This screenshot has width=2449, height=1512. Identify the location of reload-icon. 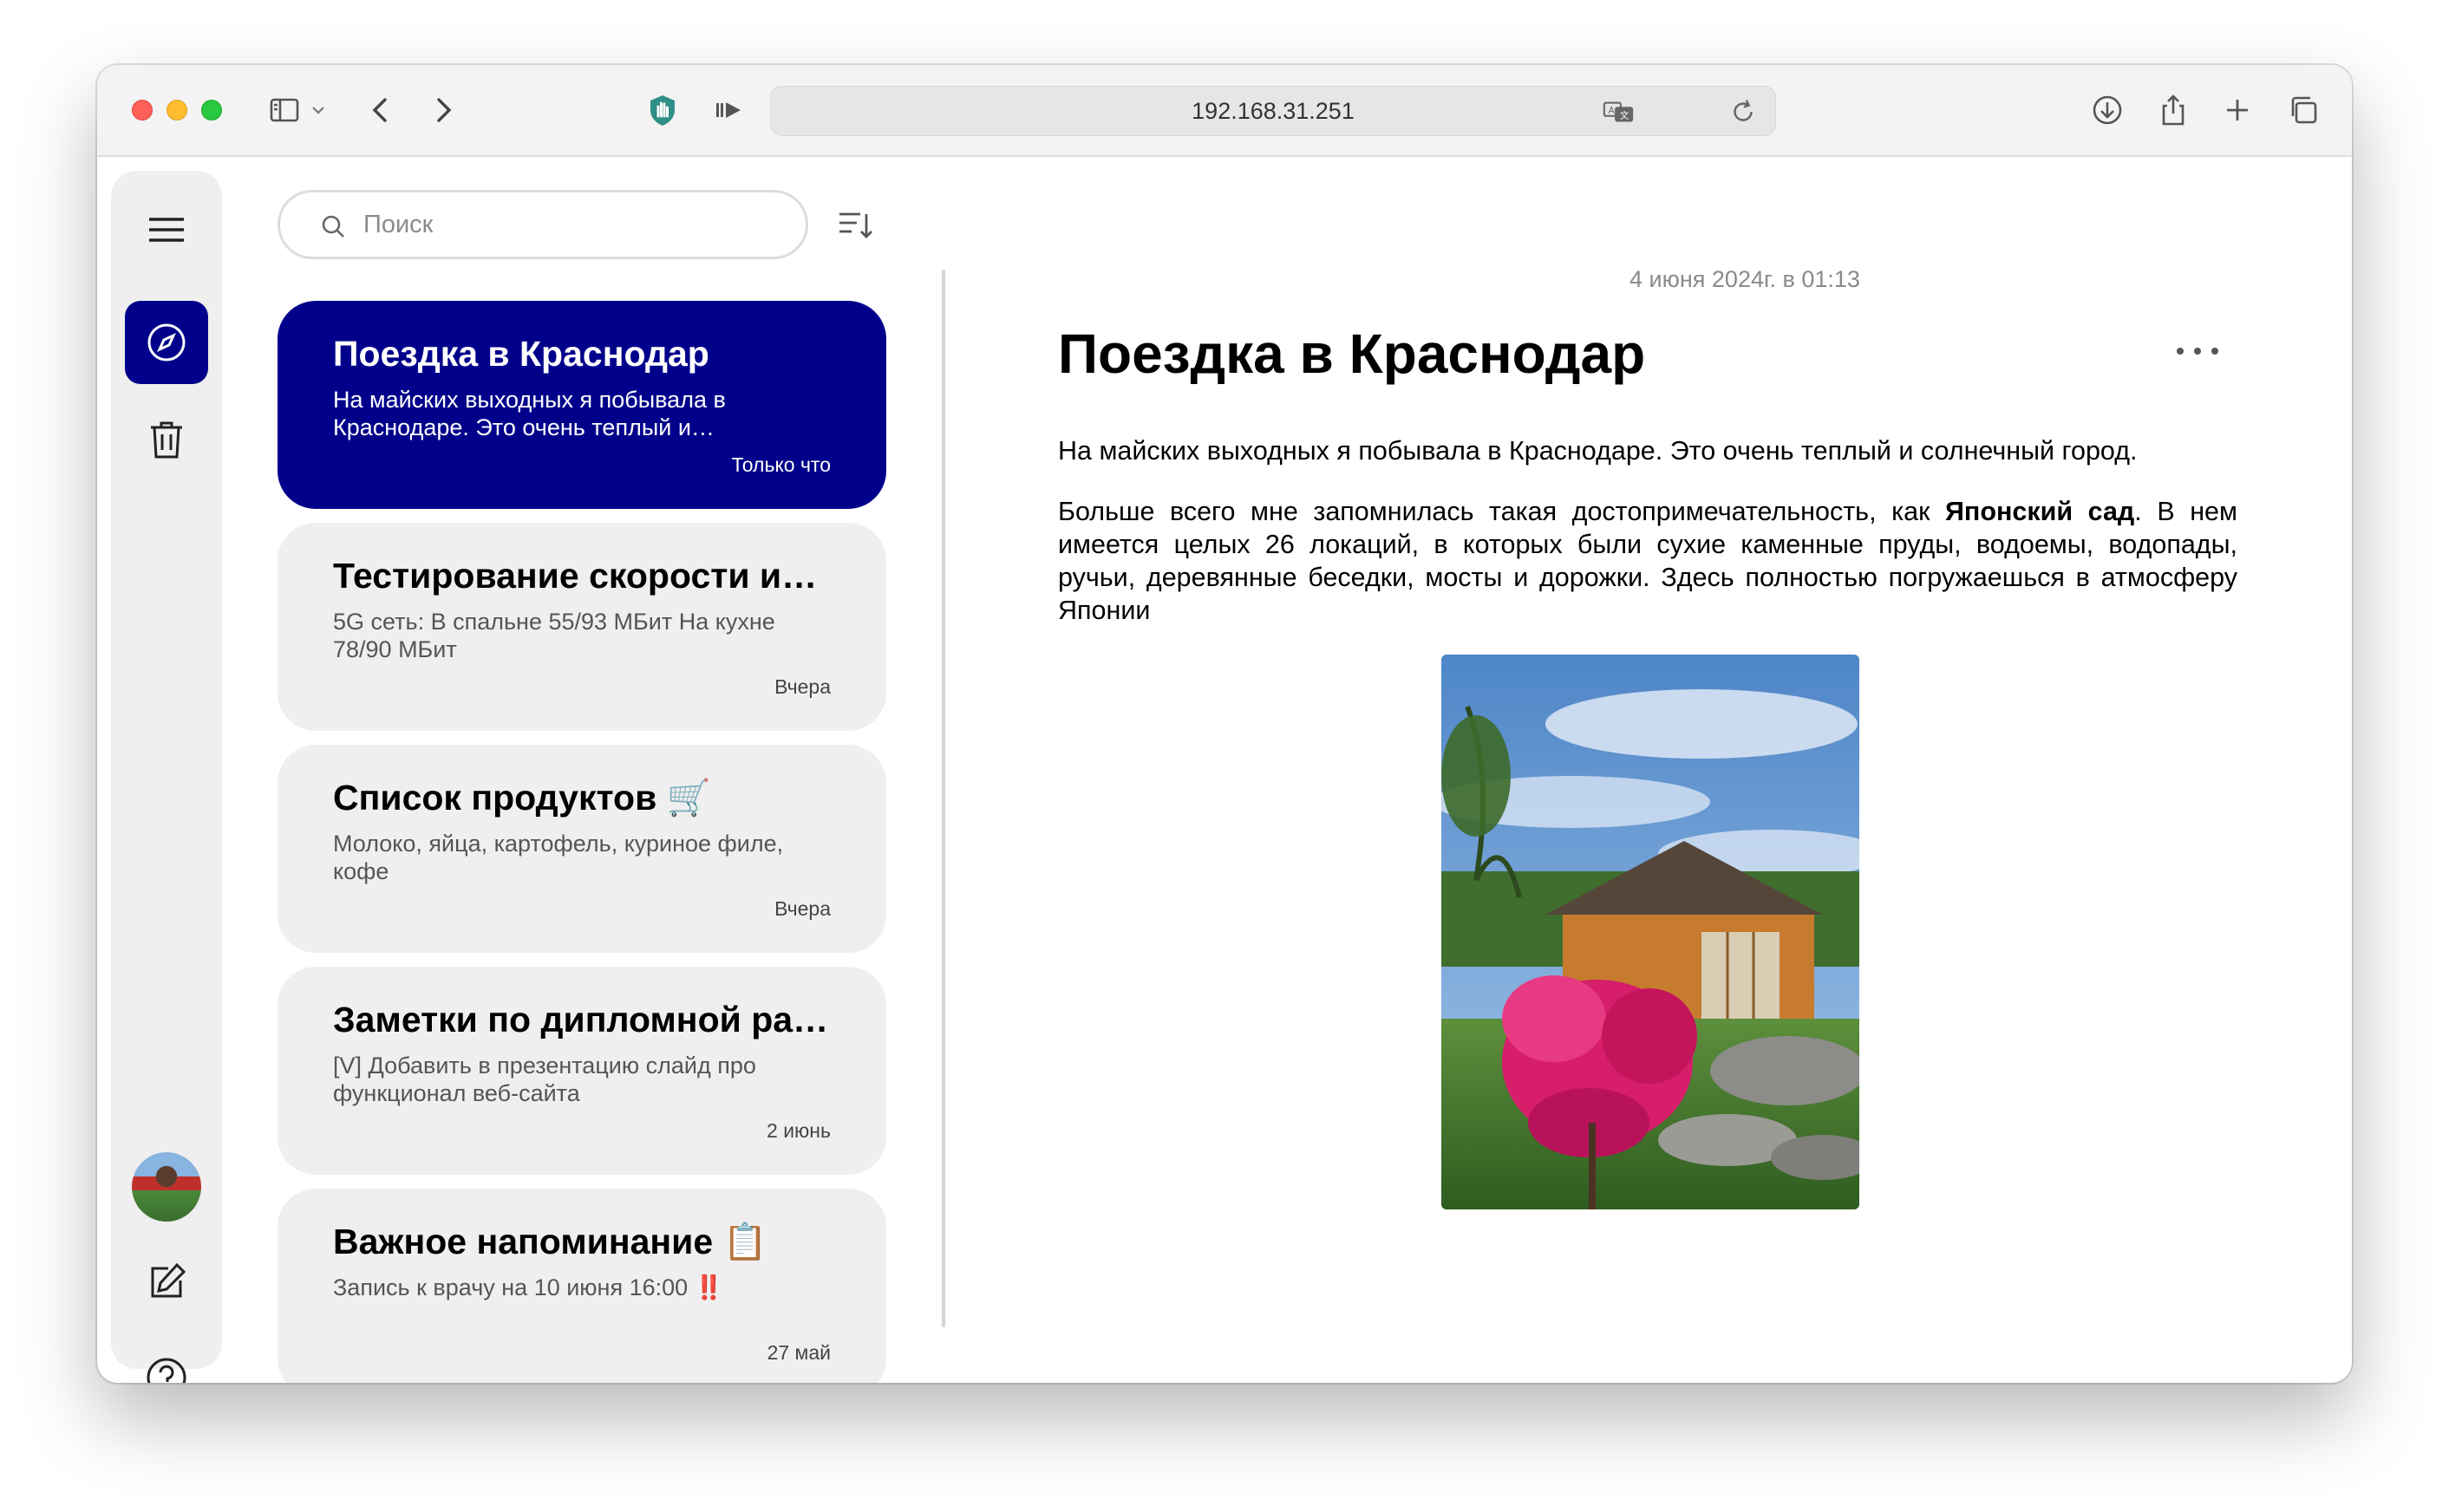
(1743, 112).